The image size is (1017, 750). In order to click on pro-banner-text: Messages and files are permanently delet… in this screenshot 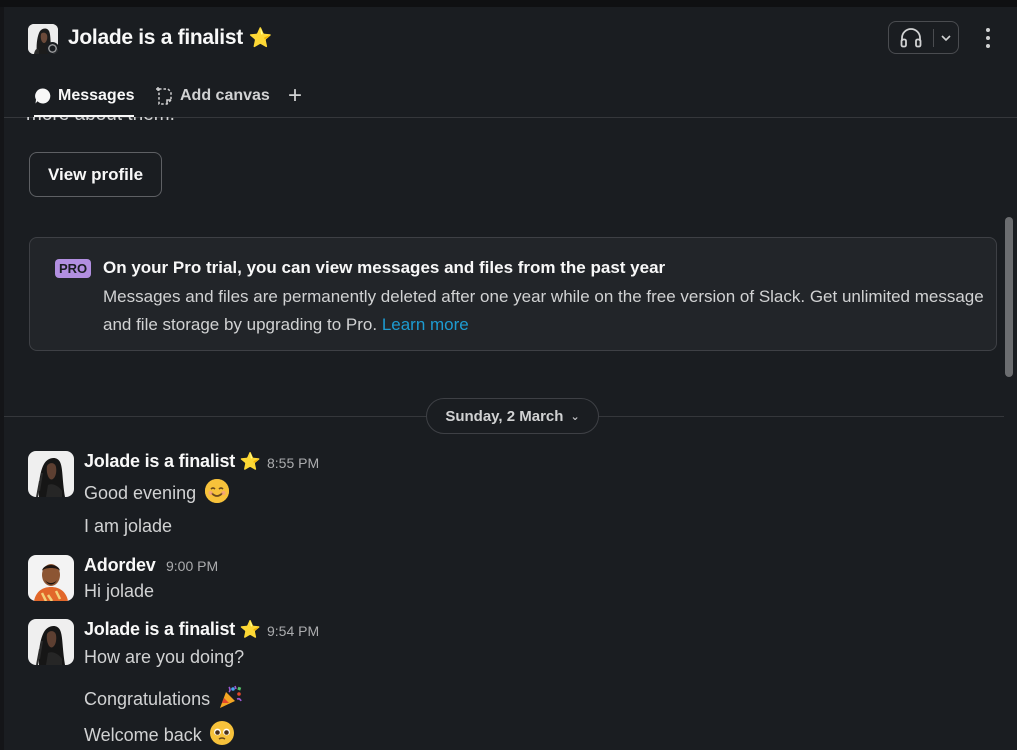, I will do `click(543, 310)`.